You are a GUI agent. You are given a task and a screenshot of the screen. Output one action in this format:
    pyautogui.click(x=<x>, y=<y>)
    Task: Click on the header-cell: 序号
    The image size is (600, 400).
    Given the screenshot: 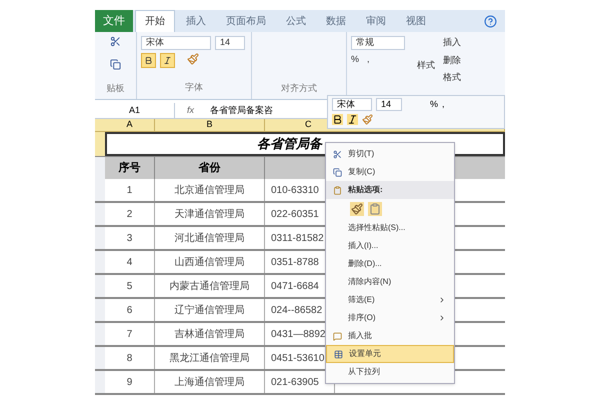 What is the action you would take?
    pyautogui.click(x=130, y=168)
    